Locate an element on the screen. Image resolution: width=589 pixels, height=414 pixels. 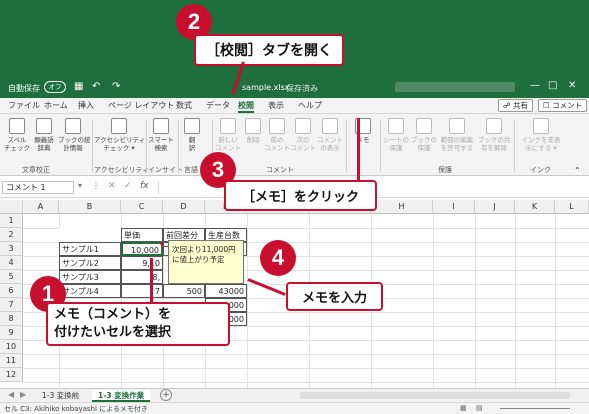
gridline is located at coordinates (306, 368).